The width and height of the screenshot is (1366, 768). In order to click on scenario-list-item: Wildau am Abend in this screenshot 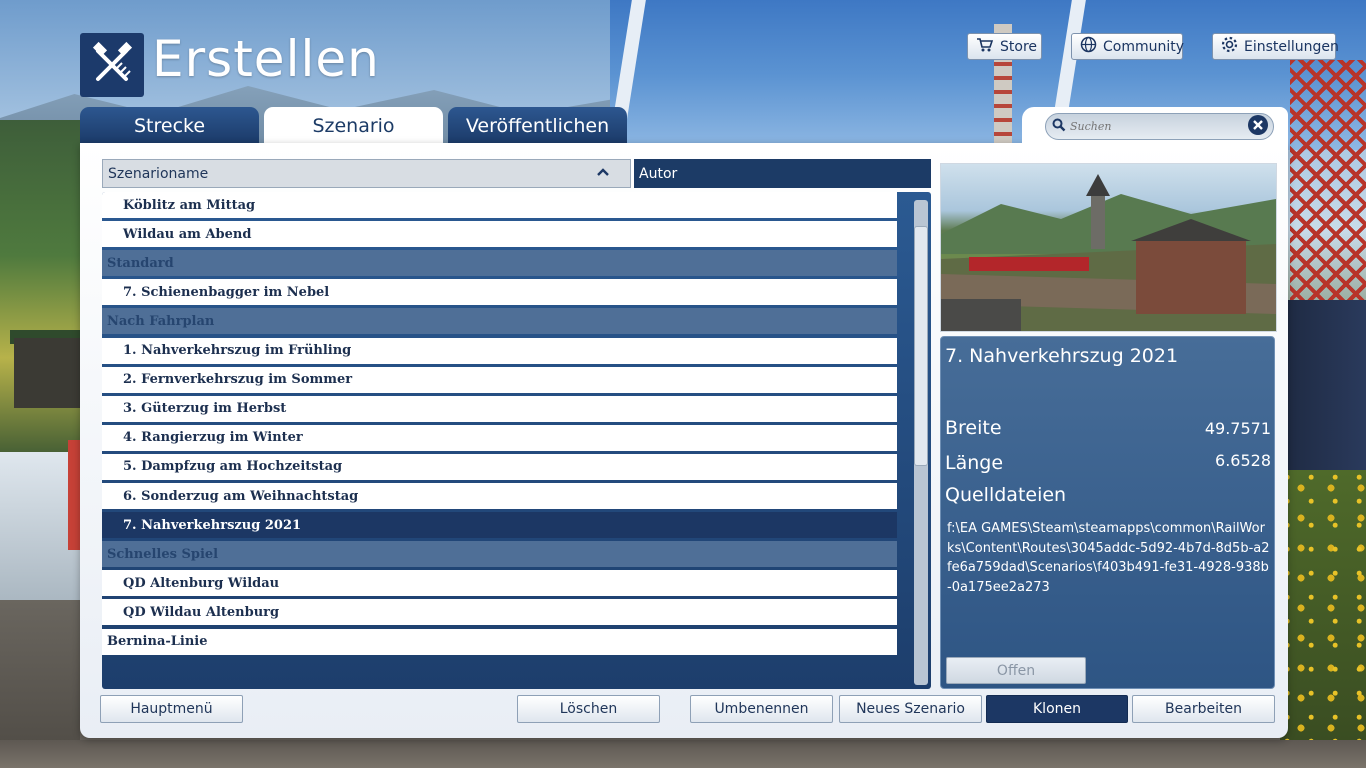, I will do `click(499, 234)`.